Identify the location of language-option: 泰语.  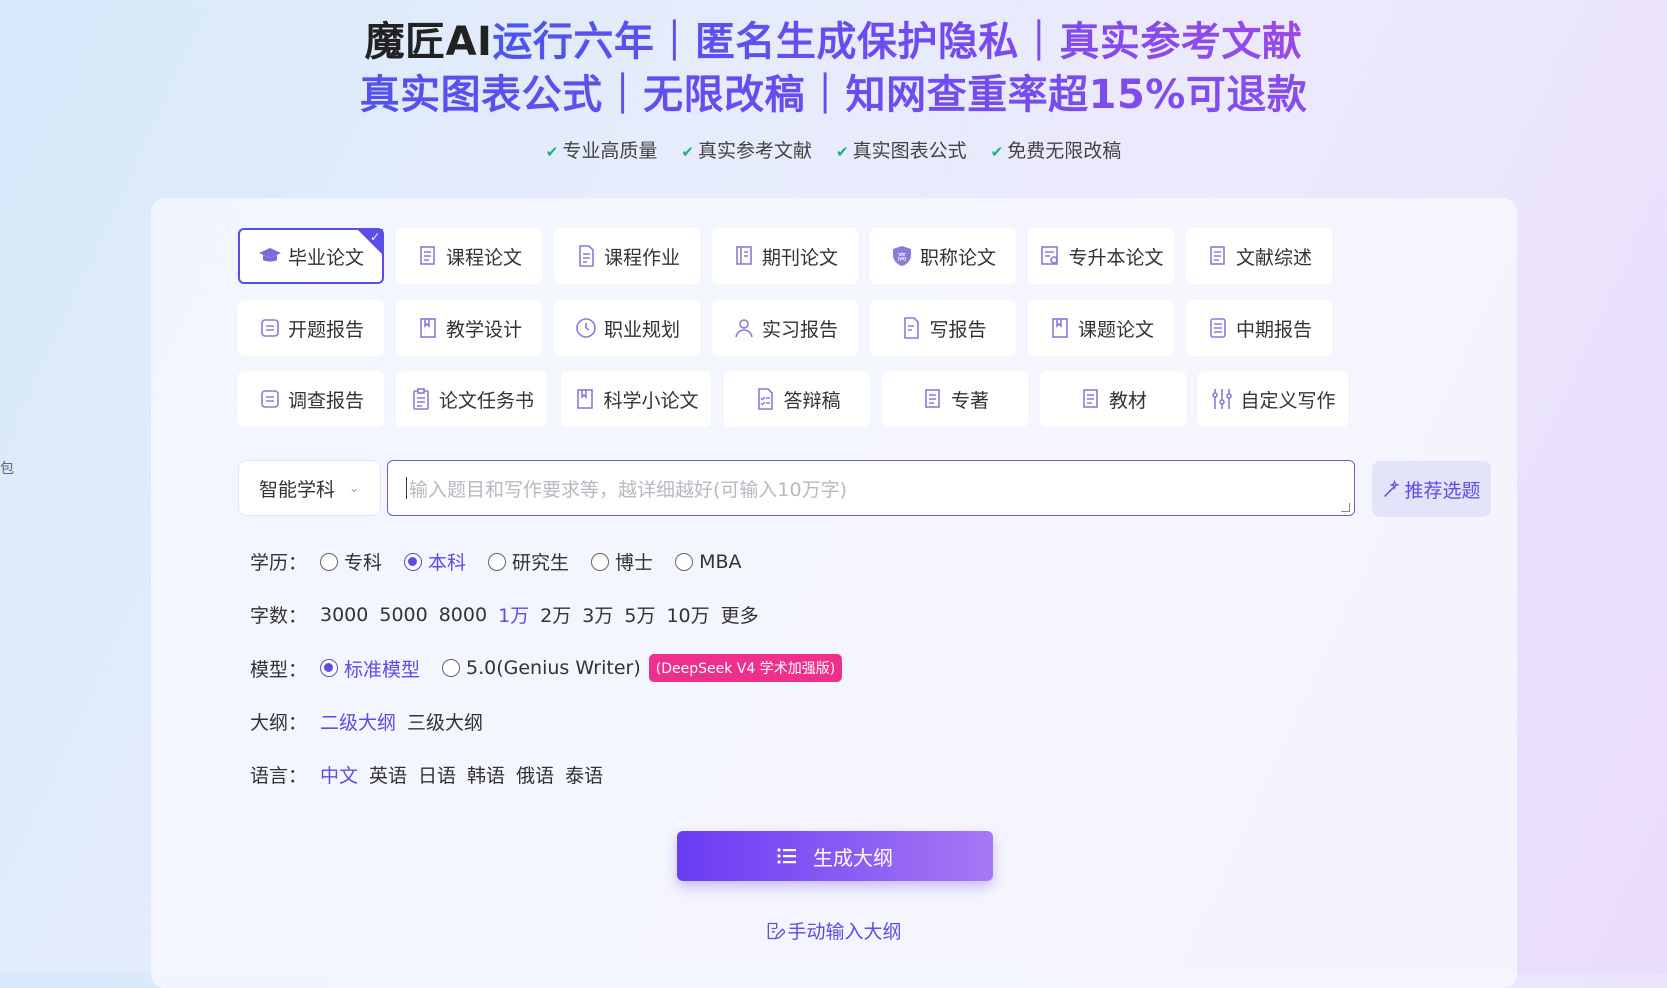
(584, 774).